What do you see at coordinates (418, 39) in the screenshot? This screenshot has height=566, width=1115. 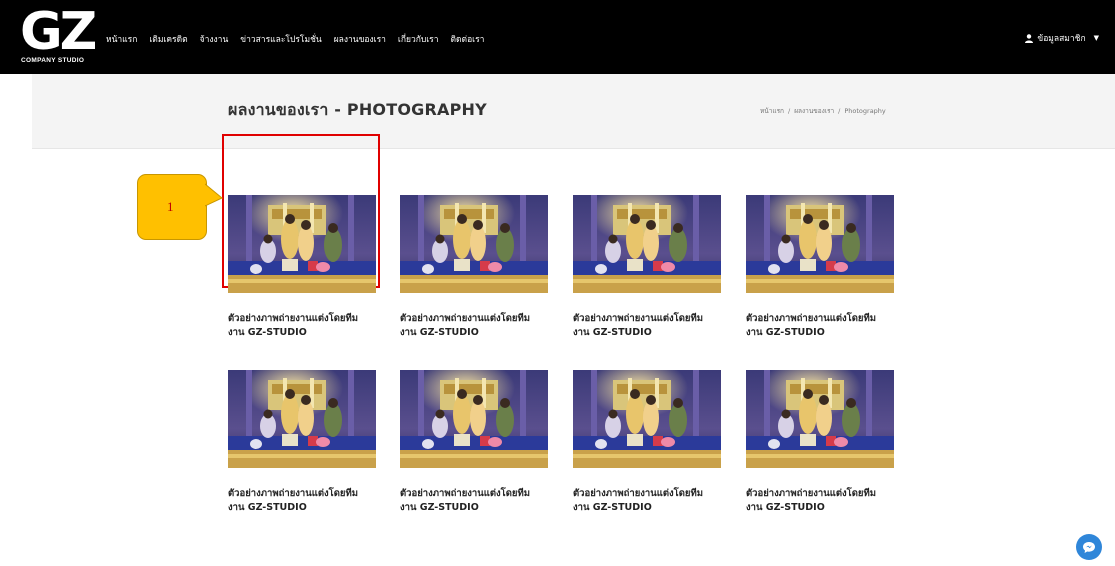 I see `nav-item-about: เกี่ยวกับเรา` at bounding box center [418, 39].